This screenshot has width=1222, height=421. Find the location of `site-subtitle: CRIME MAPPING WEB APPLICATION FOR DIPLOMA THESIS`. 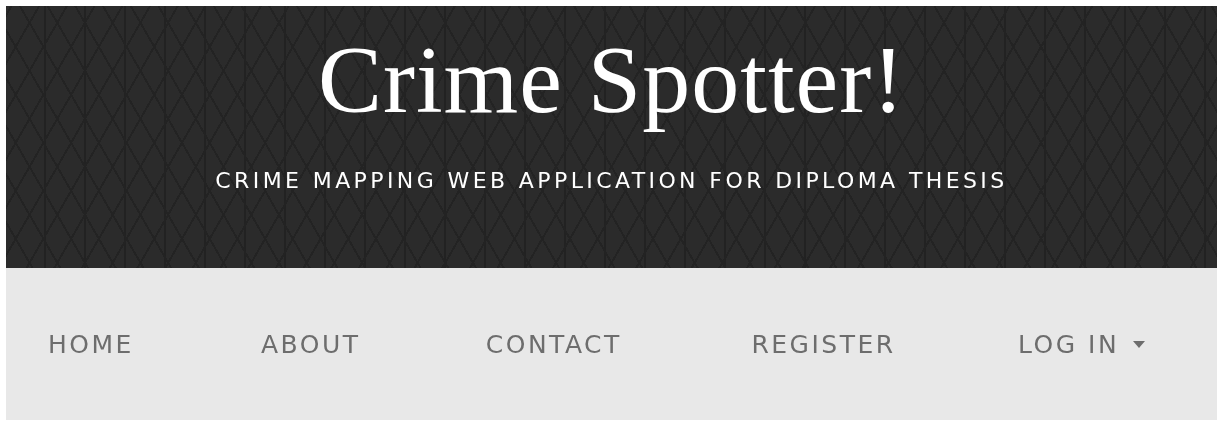

site-subtitle: CRIME MAPPING WEB APPLICATION FOR DIPLOMA THESIS is located at coordinates (611, 180).